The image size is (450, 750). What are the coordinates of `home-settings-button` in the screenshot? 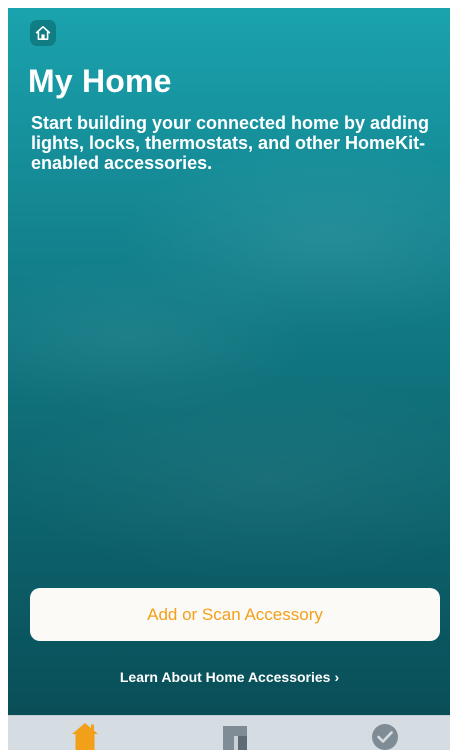 It's located at (43, 33).